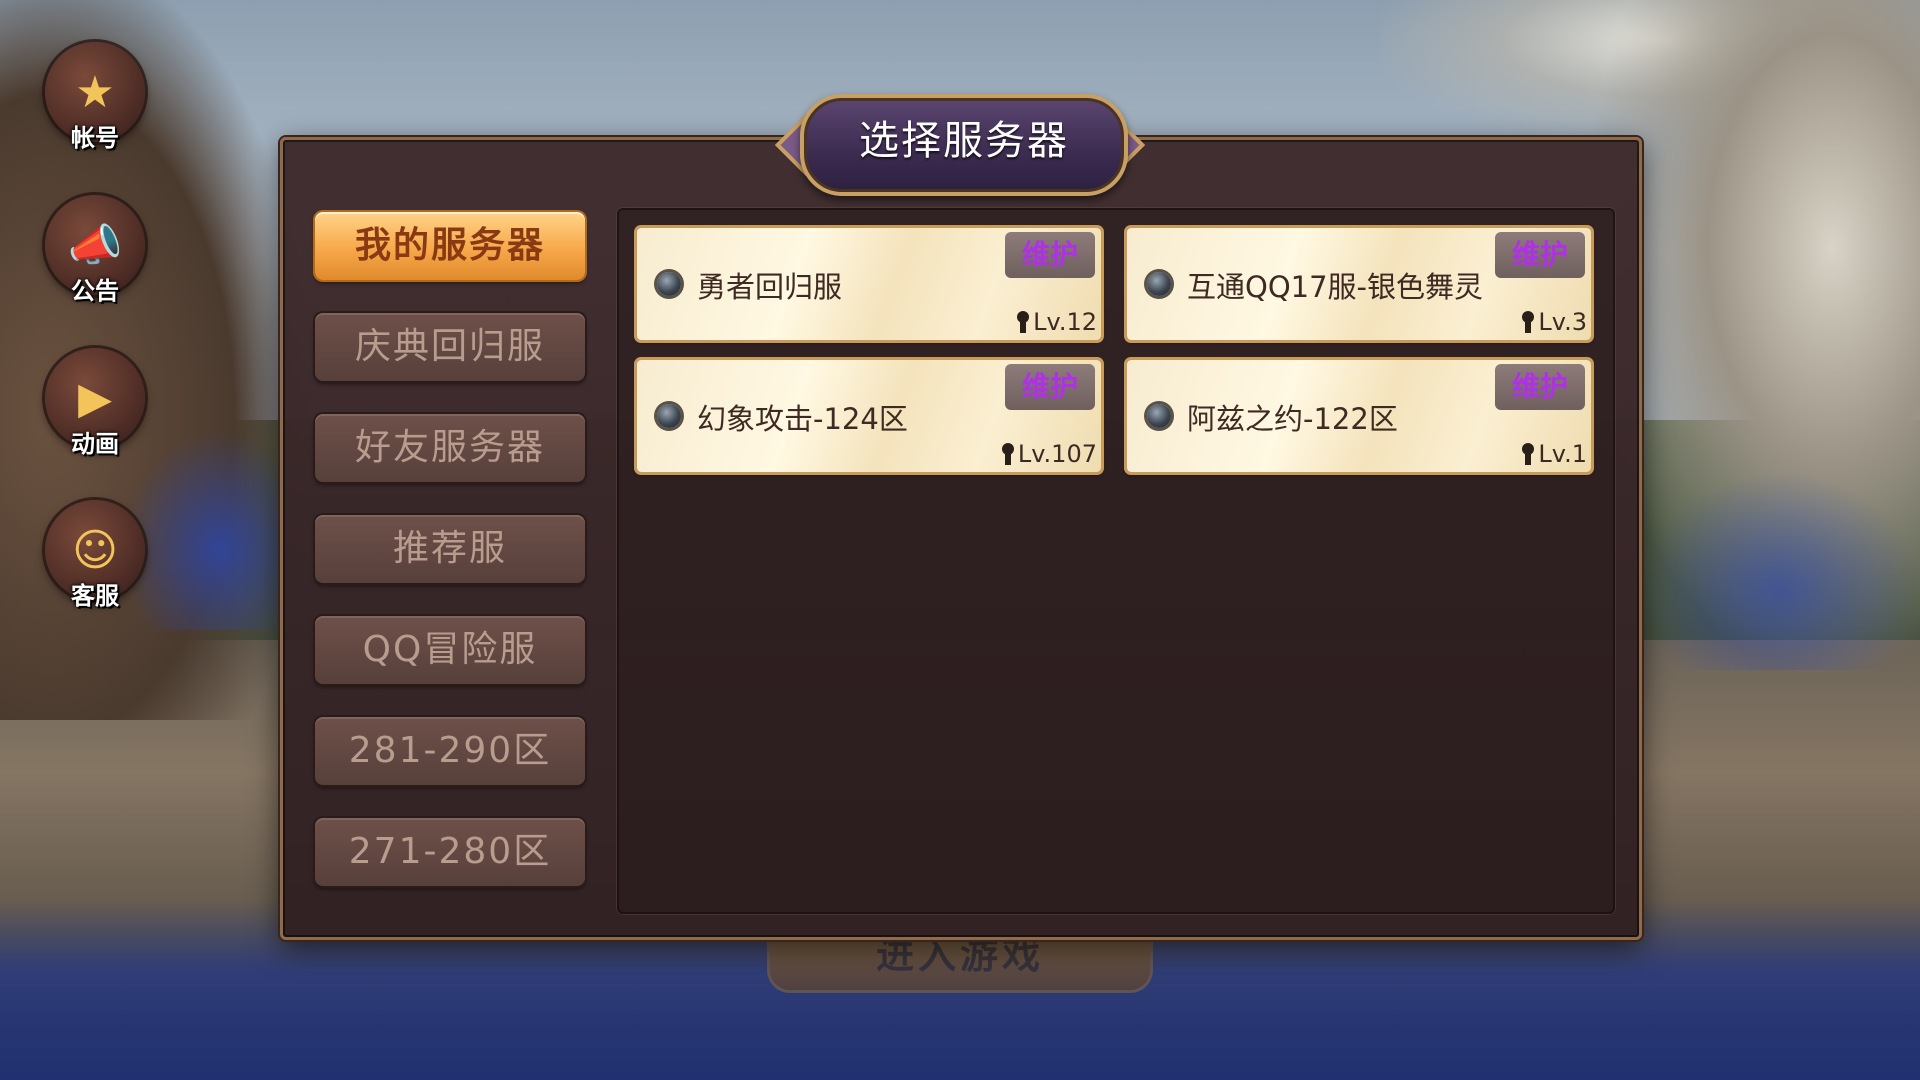 Image resolution: width=1920 pixels, height=1080 pixels. I want to click on tab-my-servers: 我的服务器, so click(450, 246).